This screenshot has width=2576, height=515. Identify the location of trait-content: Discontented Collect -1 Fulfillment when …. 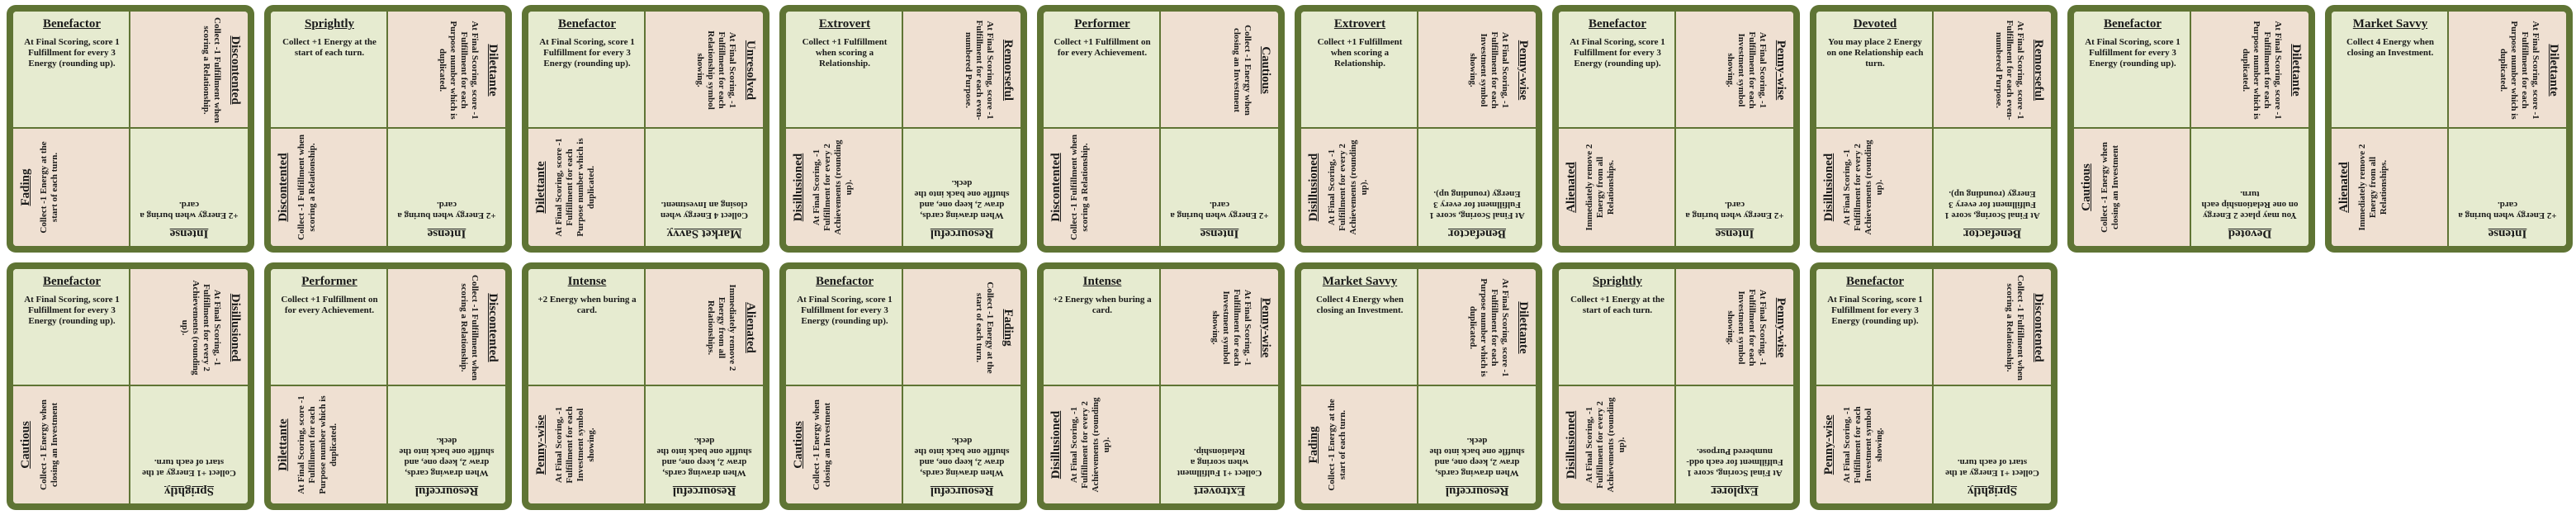
(446, 327).